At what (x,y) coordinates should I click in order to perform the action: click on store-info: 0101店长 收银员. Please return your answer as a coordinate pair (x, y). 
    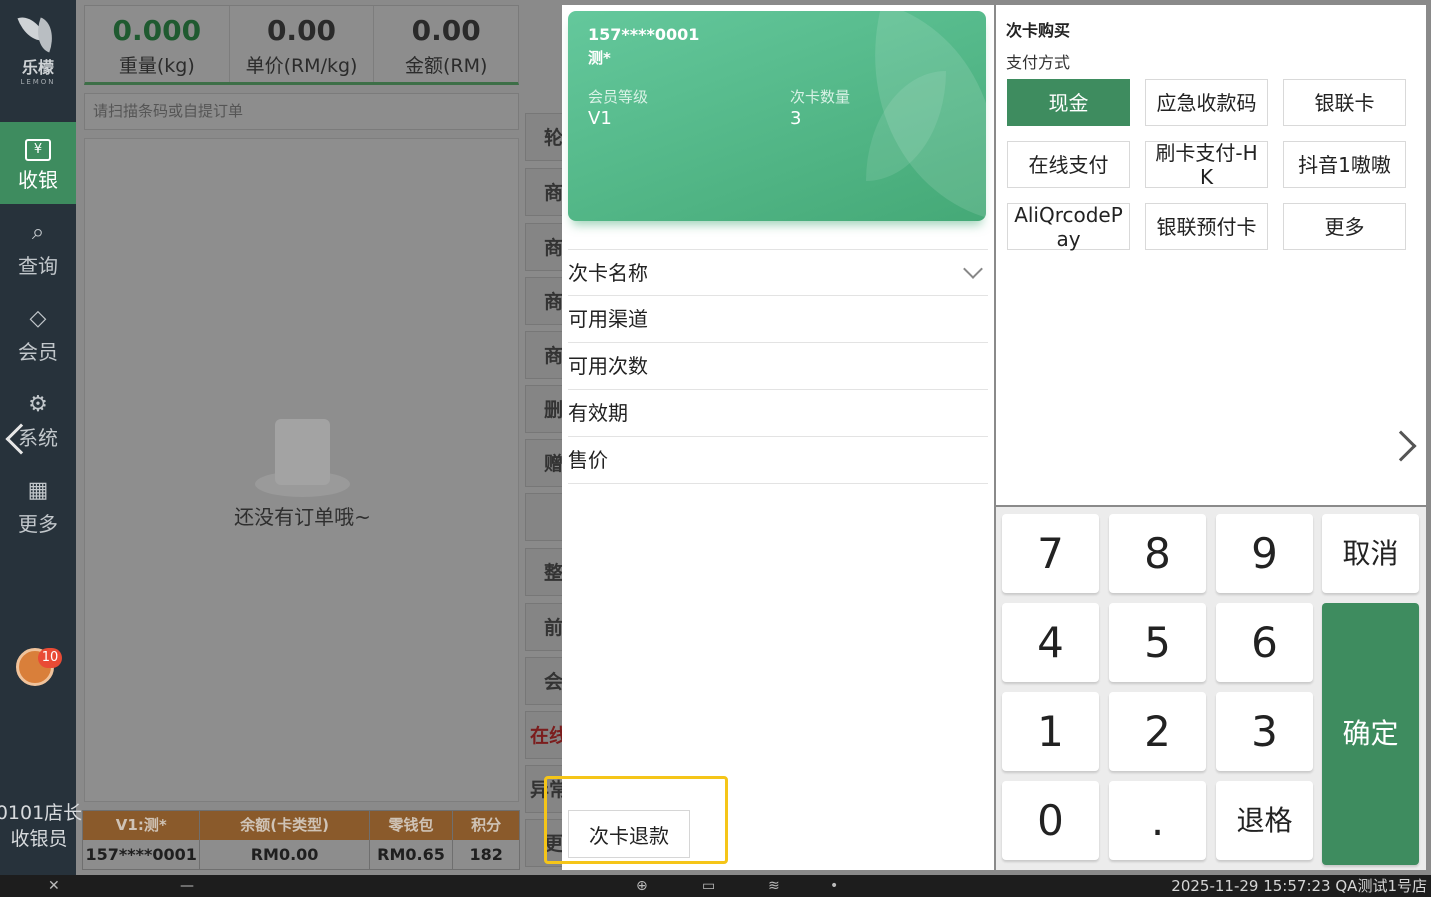
    Looking at the image, I should click on (42, 826).